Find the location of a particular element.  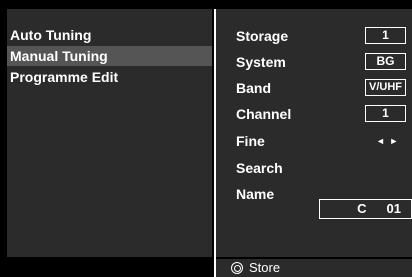

search-label: Search is located at coordinates (259, 168).